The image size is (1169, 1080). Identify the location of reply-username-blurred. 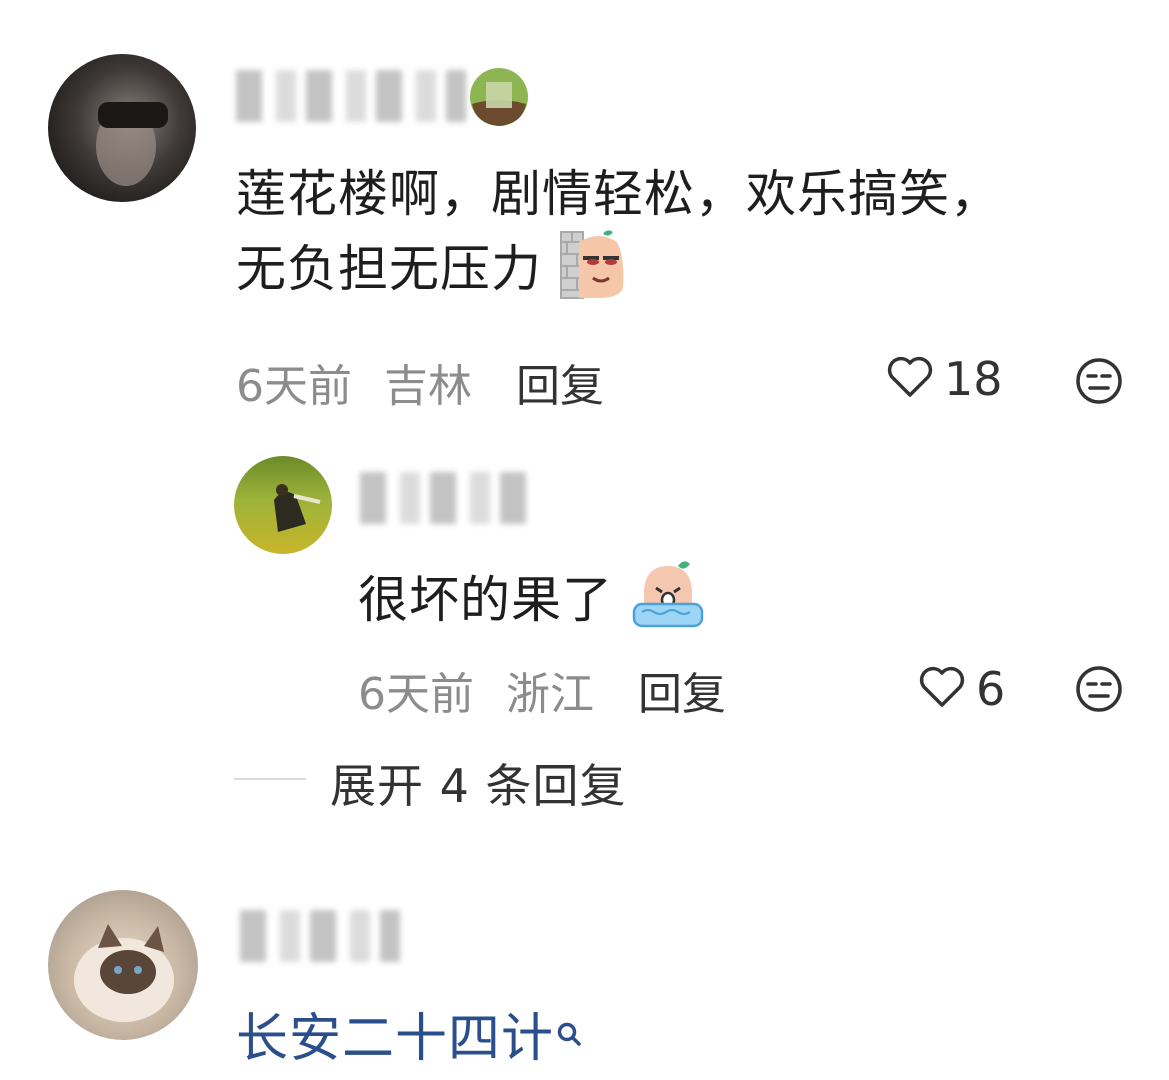
(443, 498).